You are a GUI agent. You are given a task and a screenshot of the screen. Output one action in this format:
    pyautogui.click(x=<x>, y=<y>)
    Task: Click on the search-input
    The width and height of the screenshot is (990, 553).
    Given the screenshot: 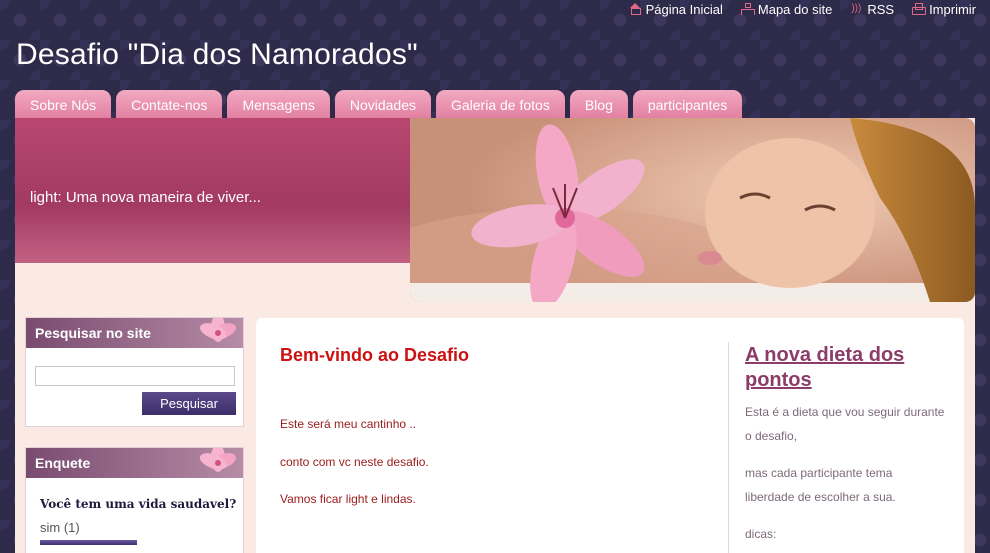 What is the action you would take?
    pyautogui.click(x=135, y=376)
    